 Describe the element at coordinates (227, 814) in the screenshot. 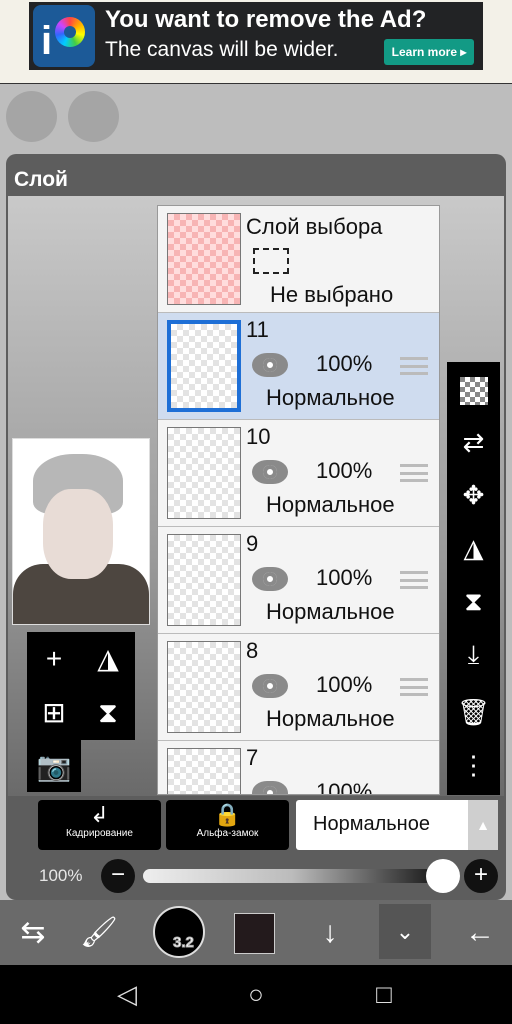

I see `lock-icon: 🔒` at that location.